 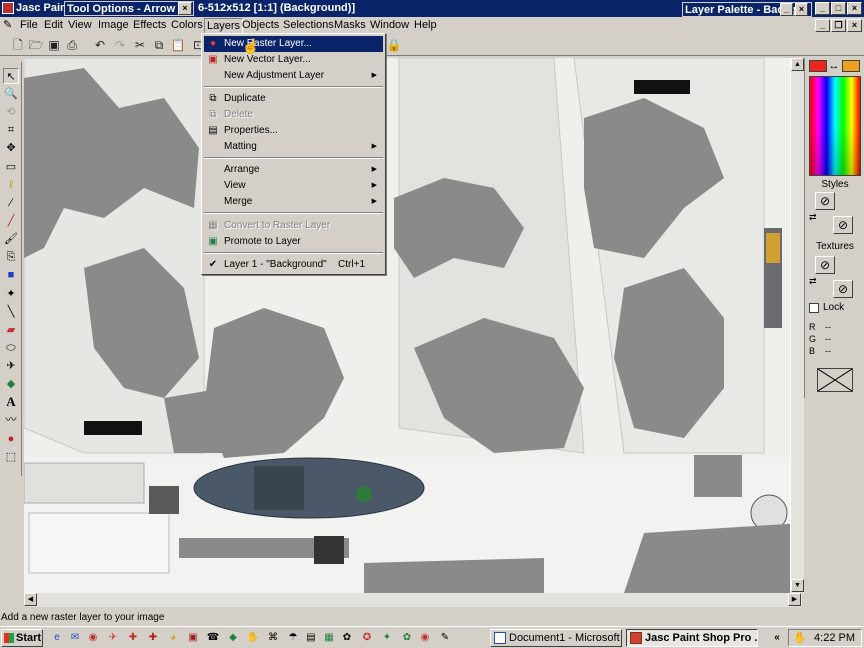 What do you see at coordinates (30, 599) in the screenshot?
I see `scroll-left-icon: ◀` at bounding box center [30, 599].